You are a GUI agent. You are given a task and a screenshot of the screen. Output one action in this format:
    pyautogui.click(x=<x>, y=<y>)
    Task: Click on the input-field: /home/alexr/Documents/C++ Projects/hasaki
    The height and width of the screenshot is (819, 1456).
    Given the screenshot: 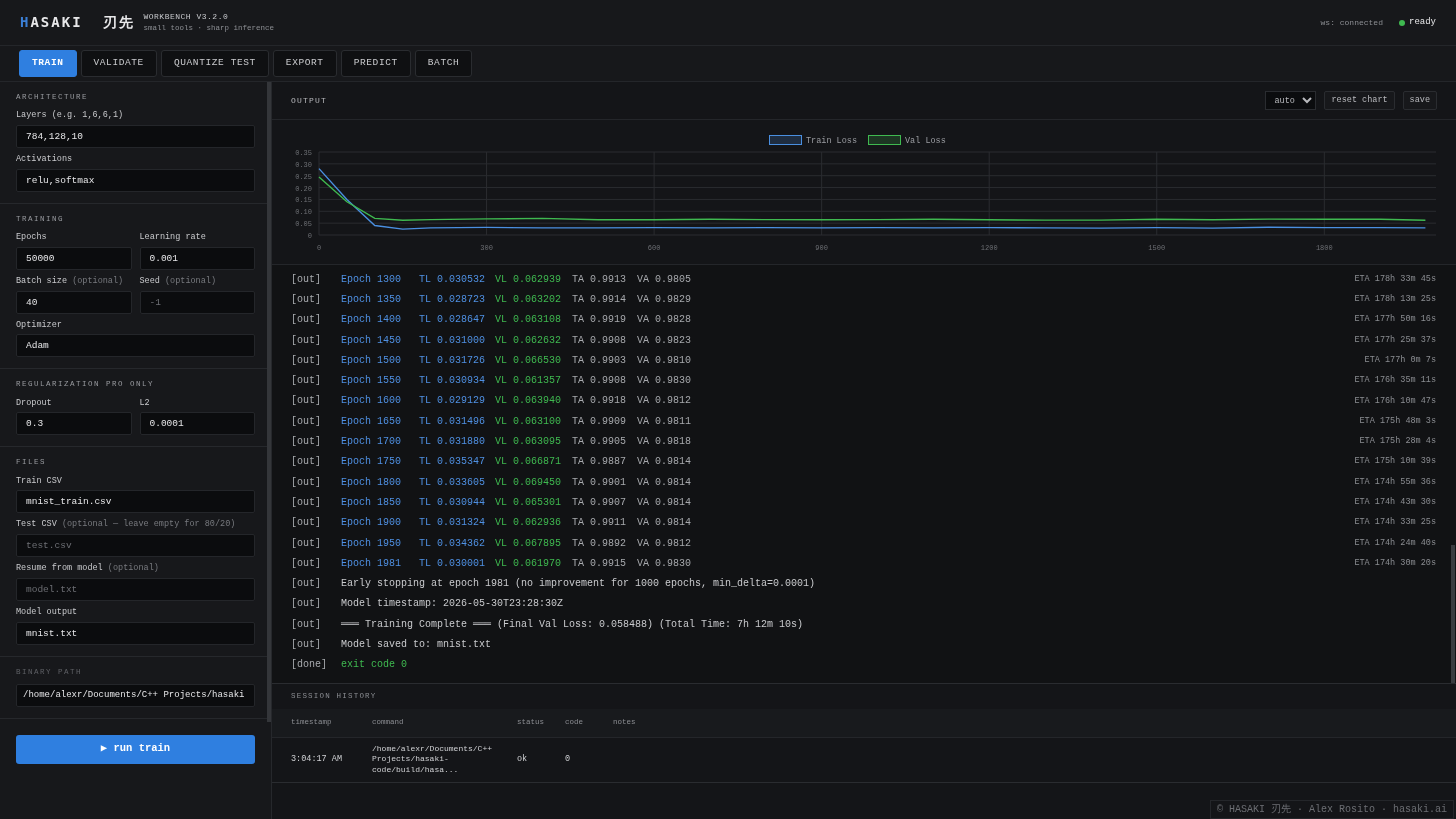 What is the action you would take?
    pyautogui.click(x=135, y=695)
    